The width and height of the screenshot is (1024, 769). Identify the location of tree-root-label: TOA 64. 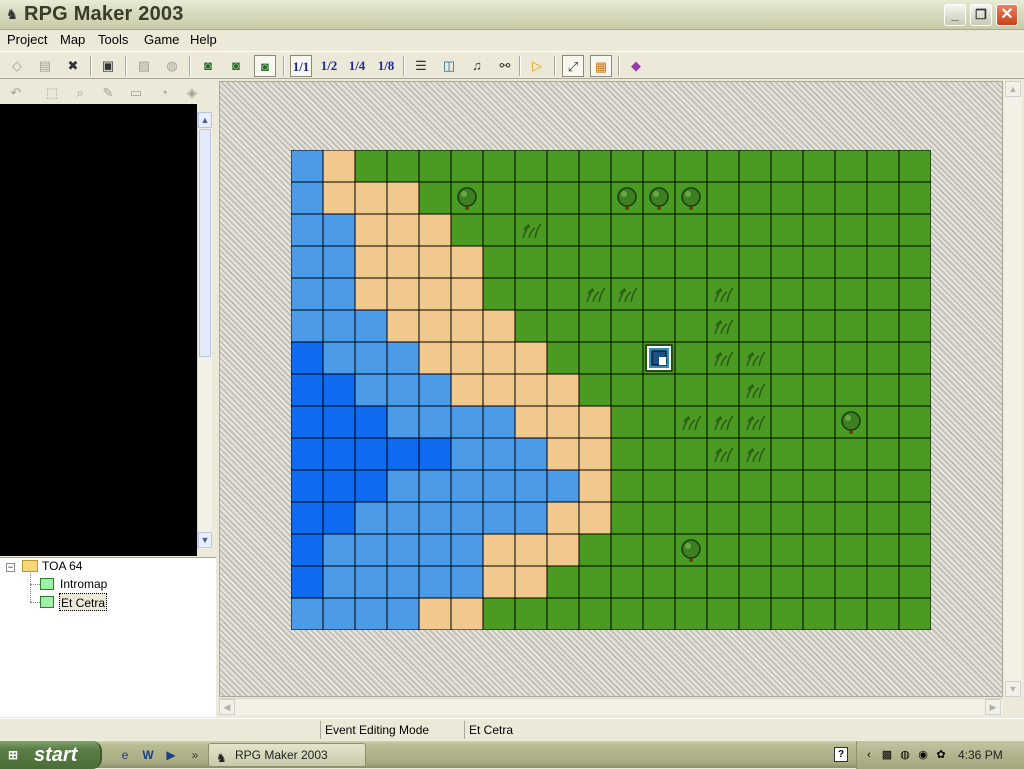
(62, 566).